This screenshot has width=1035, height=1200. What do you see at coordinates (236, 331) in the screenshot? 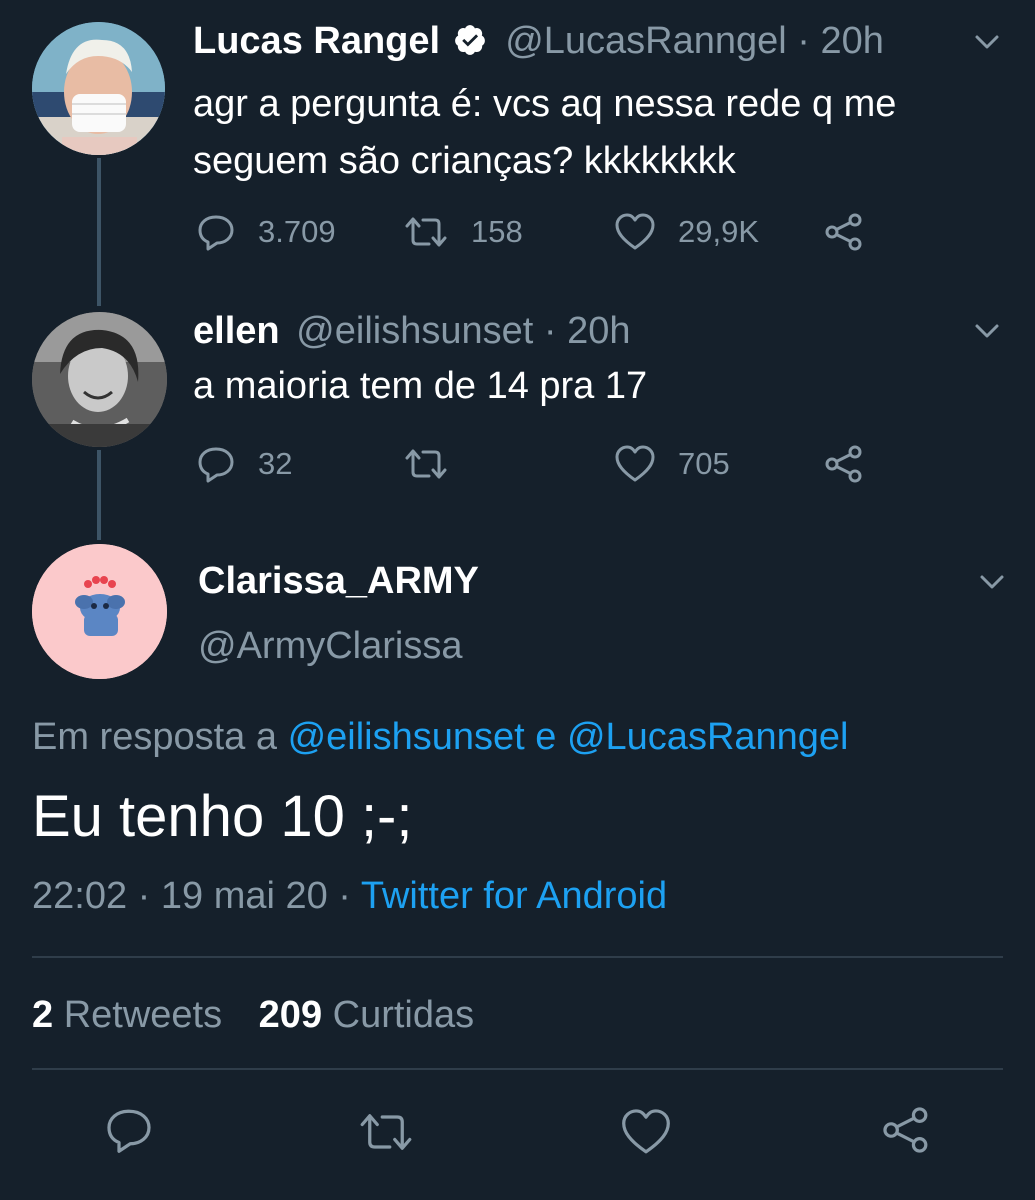
I see `display-name: ellen` at bounding box center [236, 331].